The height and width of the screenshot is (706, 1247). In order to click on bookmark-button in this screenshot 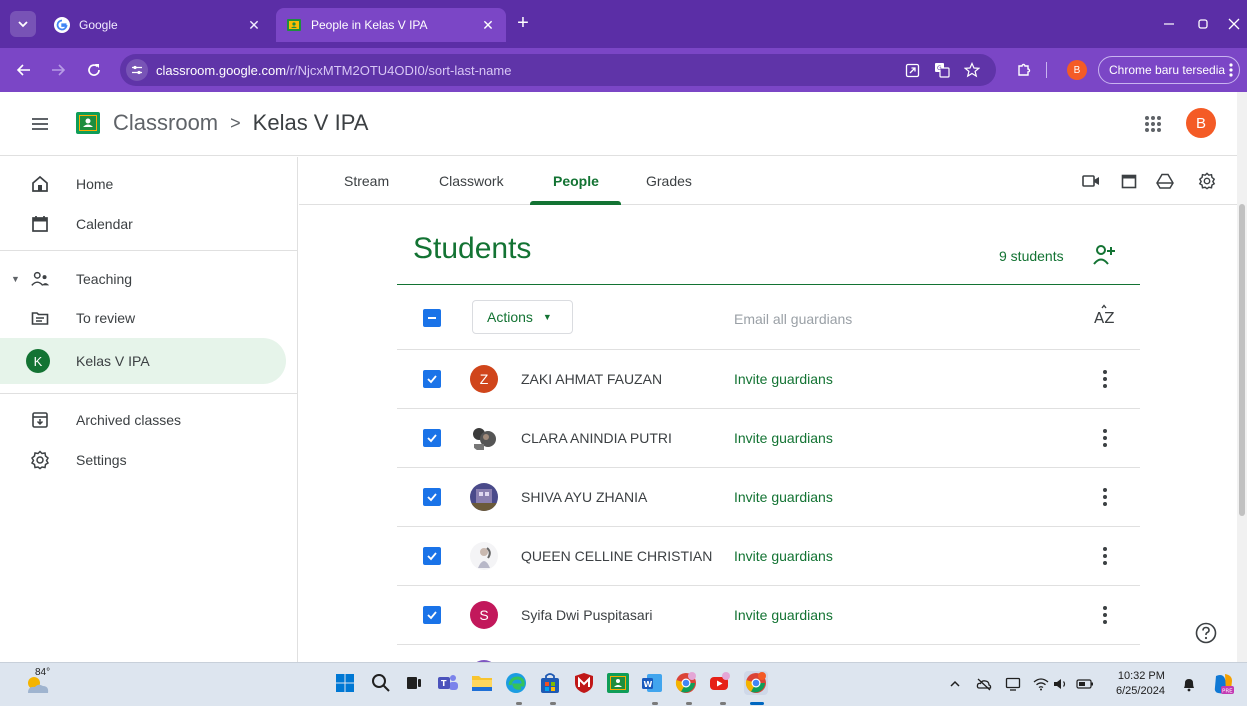, I will do `click(972, 70)`.